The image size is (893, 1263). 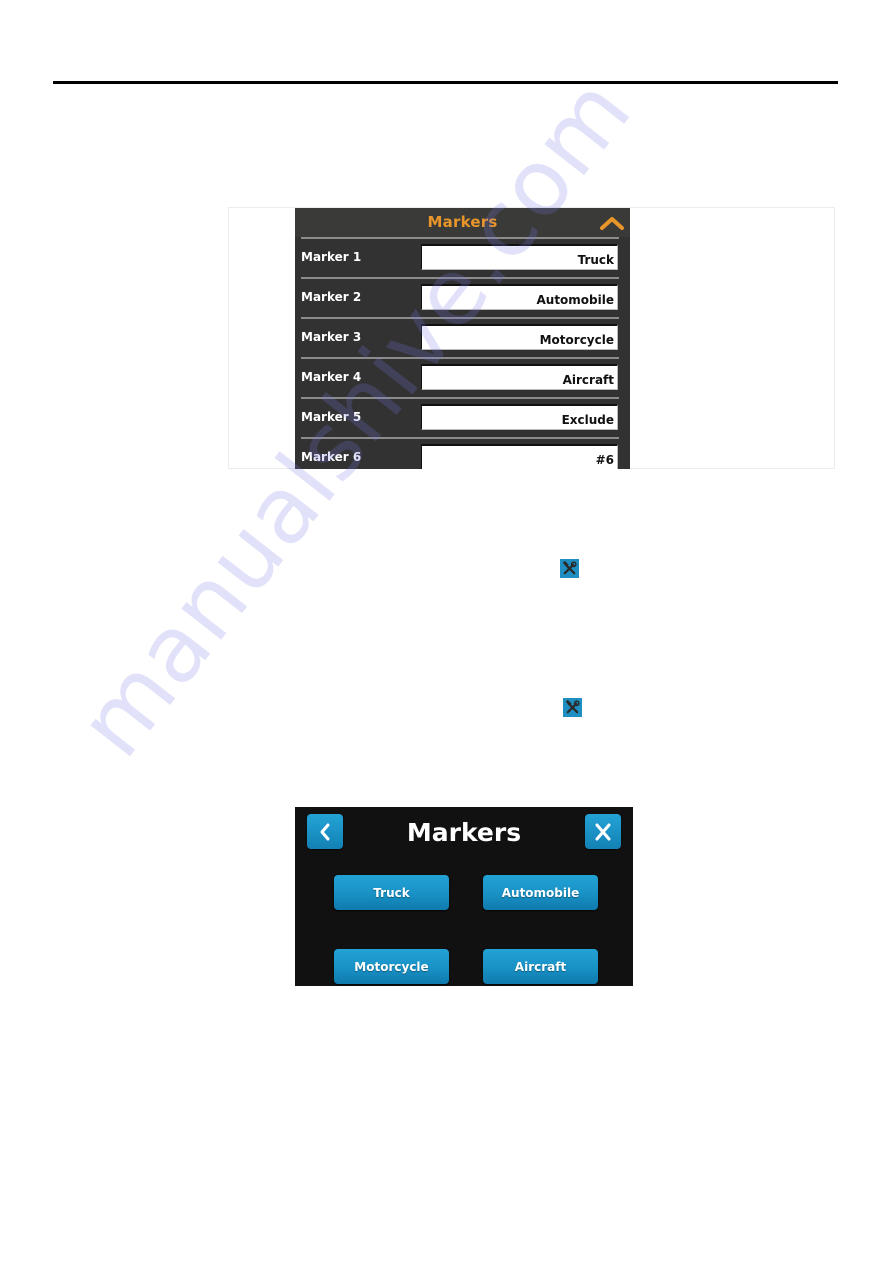 What do you see at coordinates (331, 417) in the screenshot?
I see `marker-5-label: Marker 5` at bounding box center [331, 417].